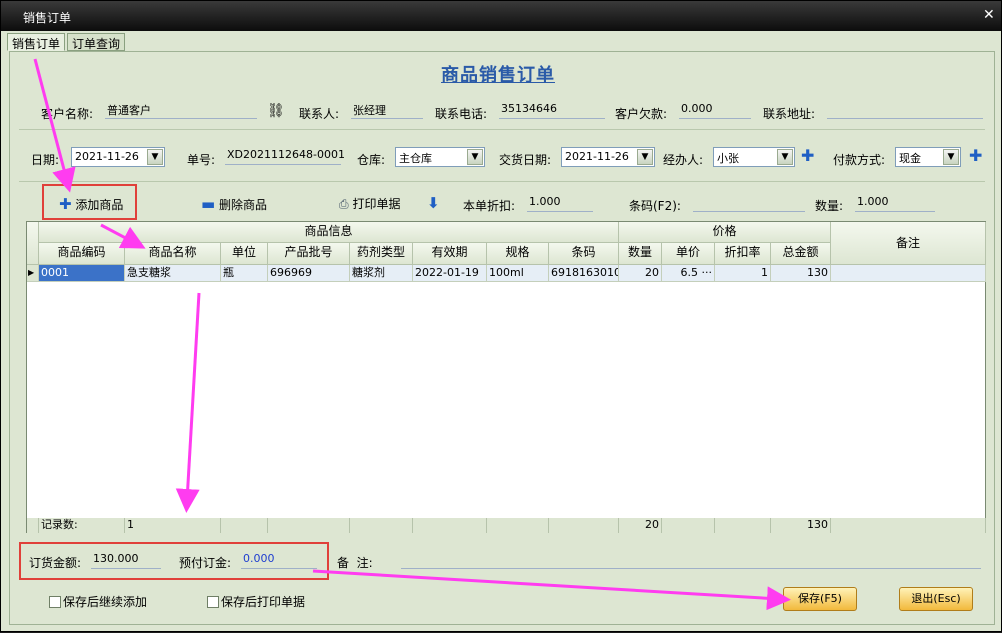 This screenshot has height=633, width=1002. What do you see at coordinates (96, 42) in the screenshot?
I see `tab-order-query: 订单查询` at bounding box center [96, 42].